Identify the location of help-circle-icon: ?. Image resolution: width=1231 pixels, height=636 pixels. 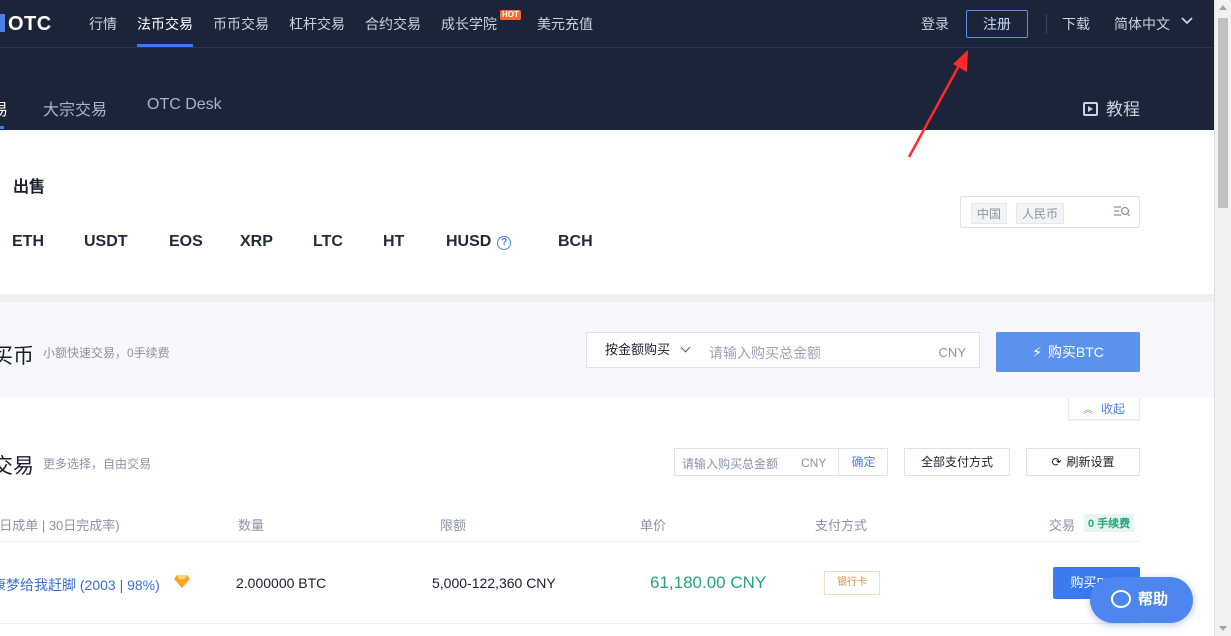
(504, 243).